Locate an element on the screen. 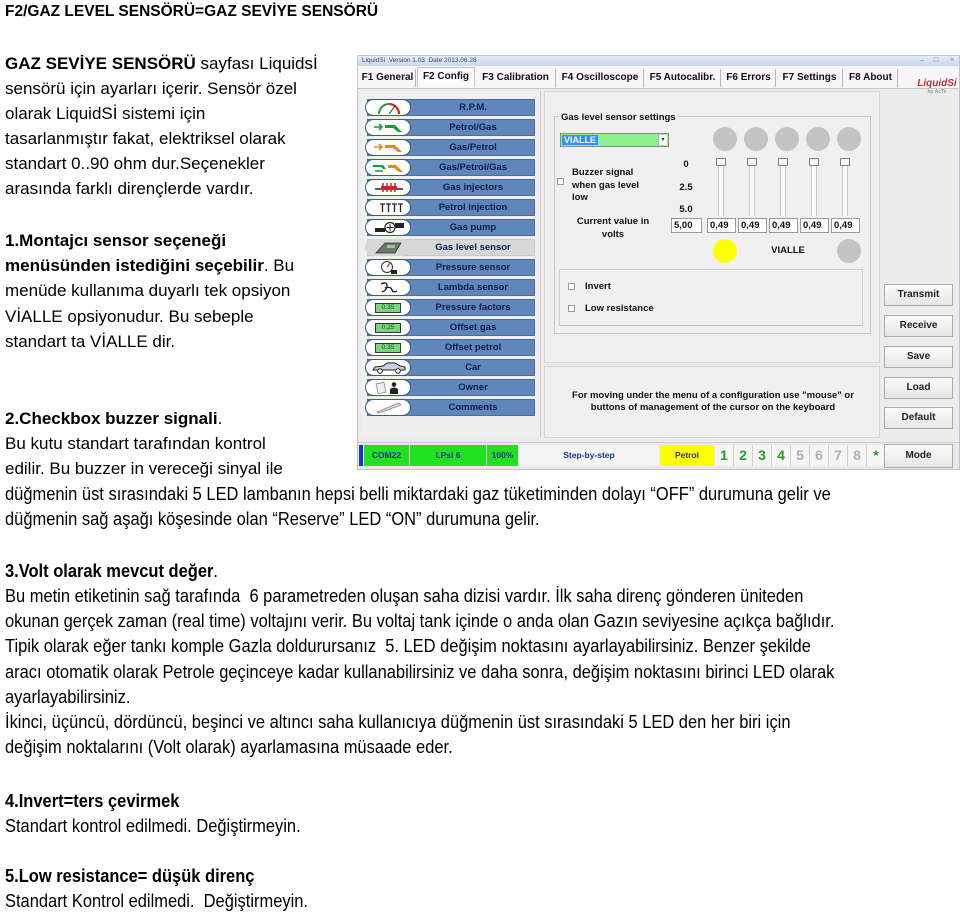 The height and width of the screenshot is (912, 960). buzzer-checkbox is located at coordinates (560, 181).